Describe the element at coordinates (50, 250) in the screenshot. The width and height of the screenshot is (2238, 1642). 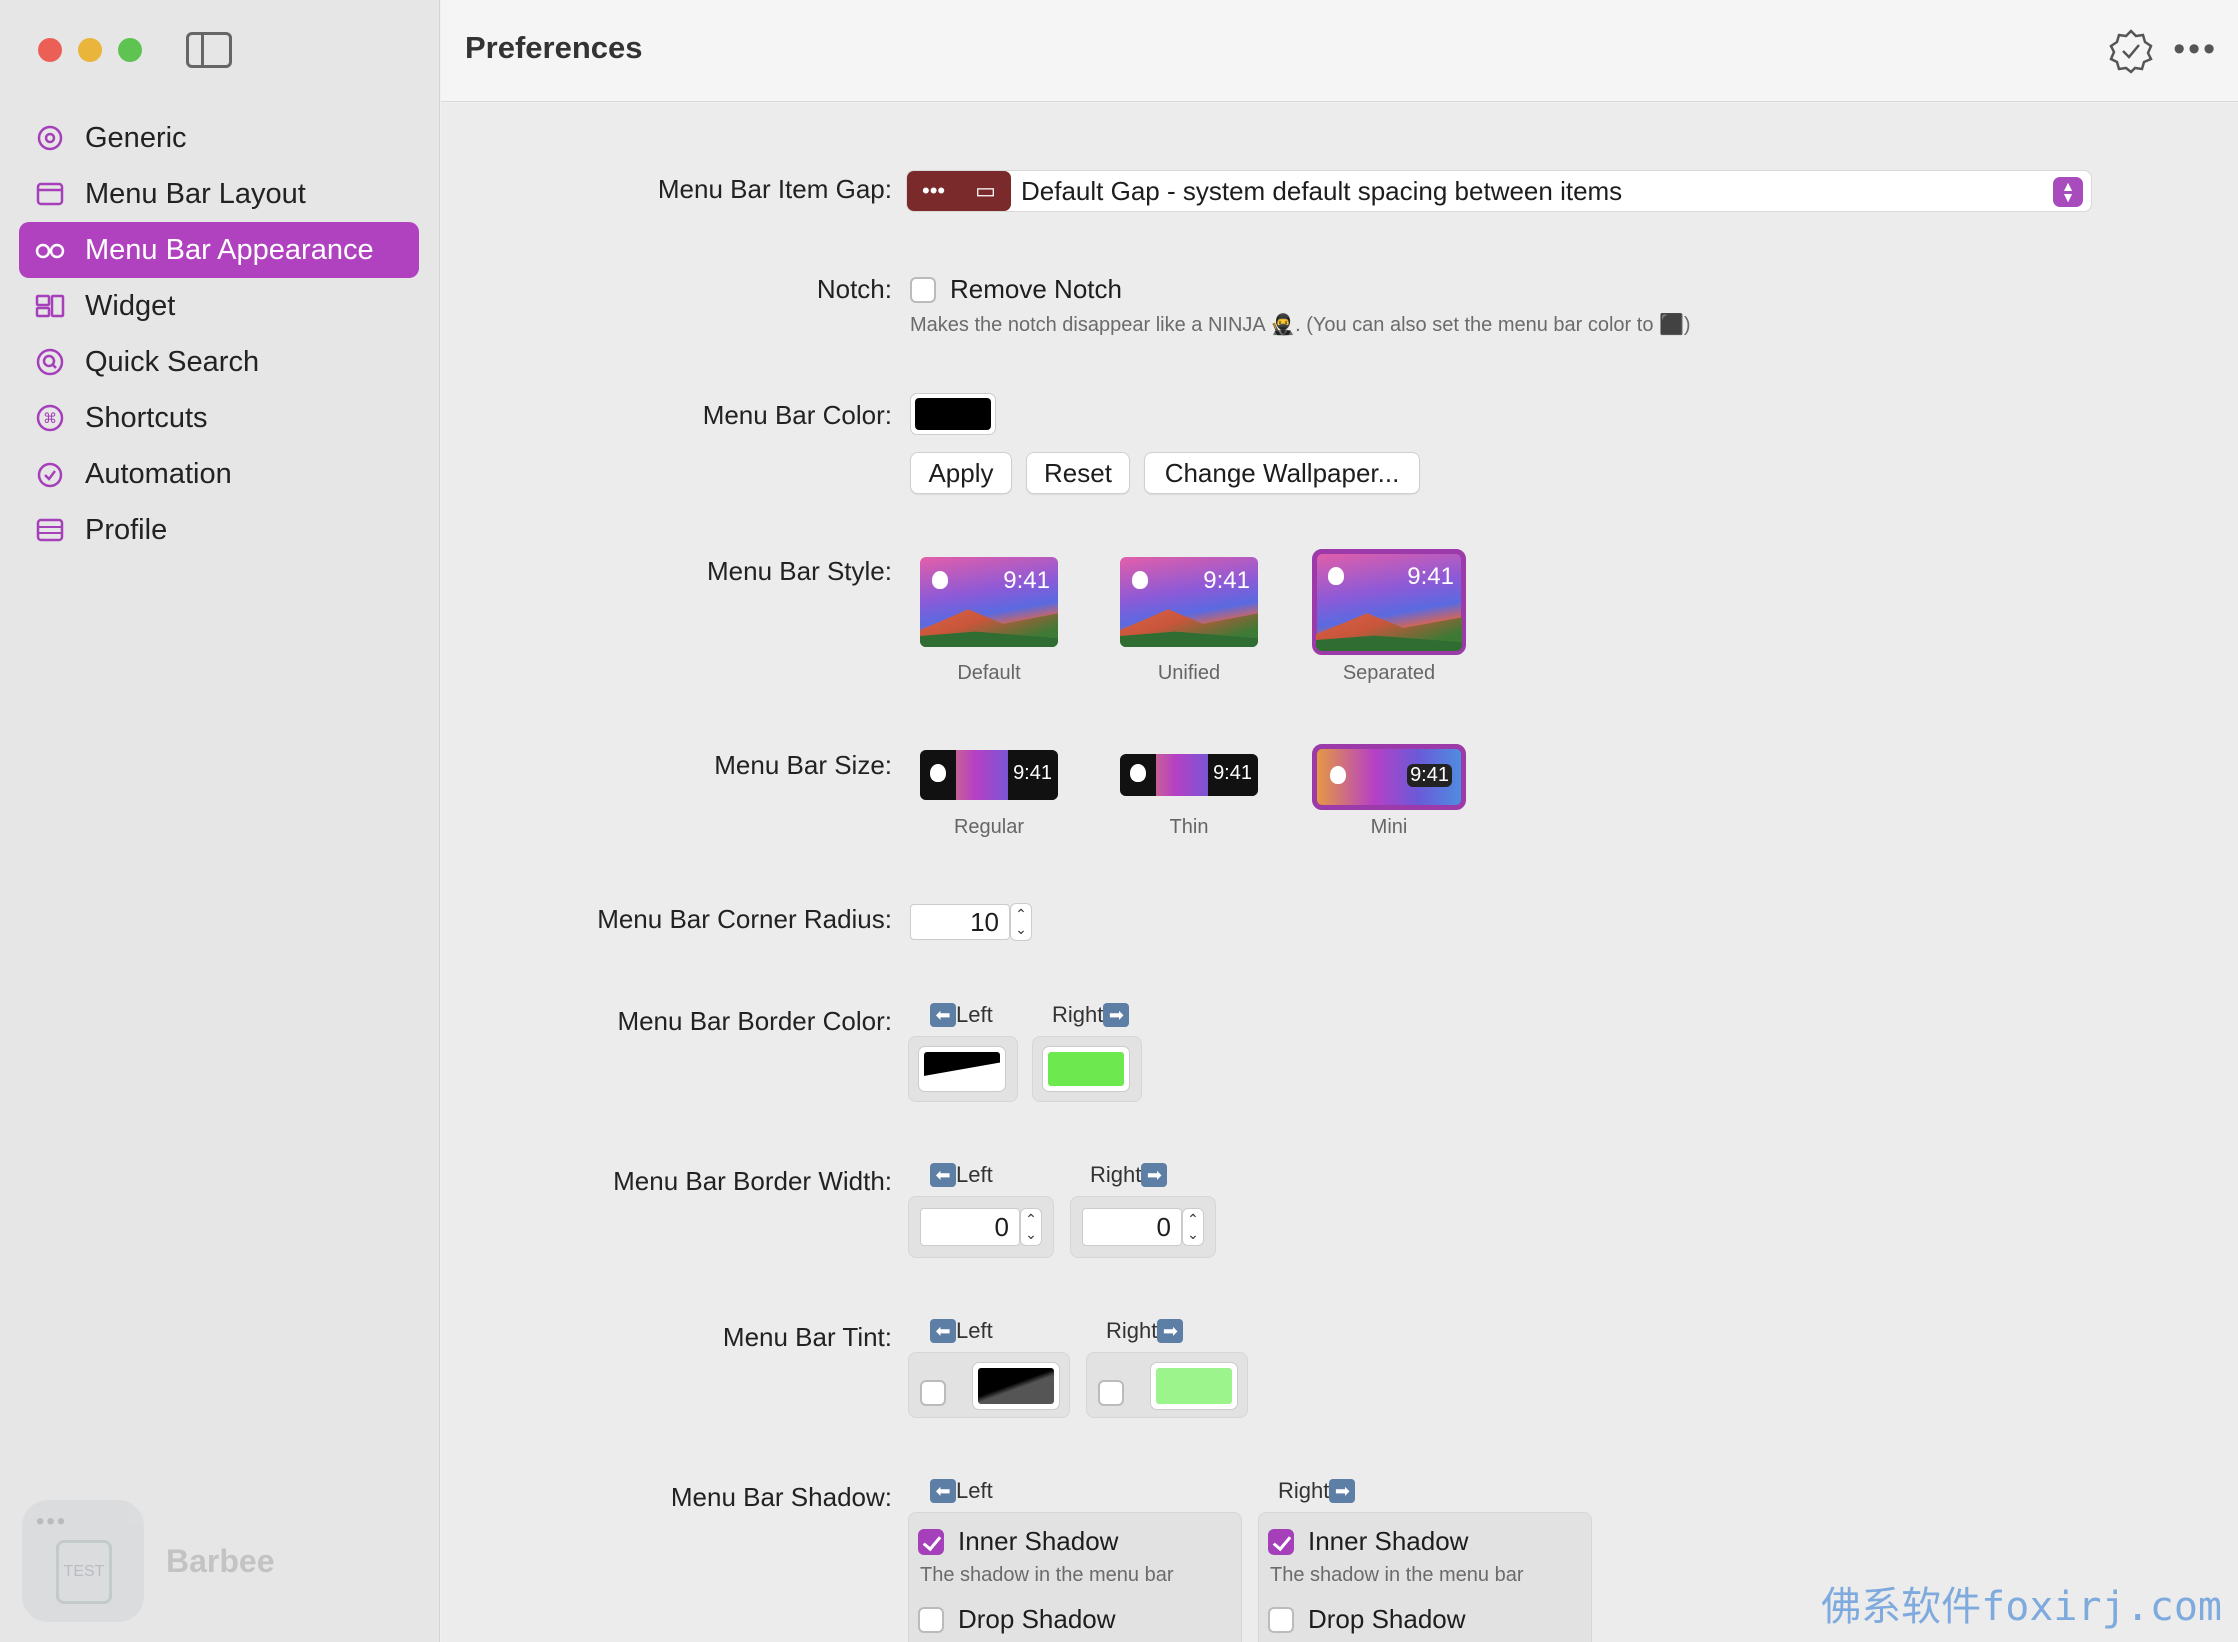
I see `glasses-icon` at that location.